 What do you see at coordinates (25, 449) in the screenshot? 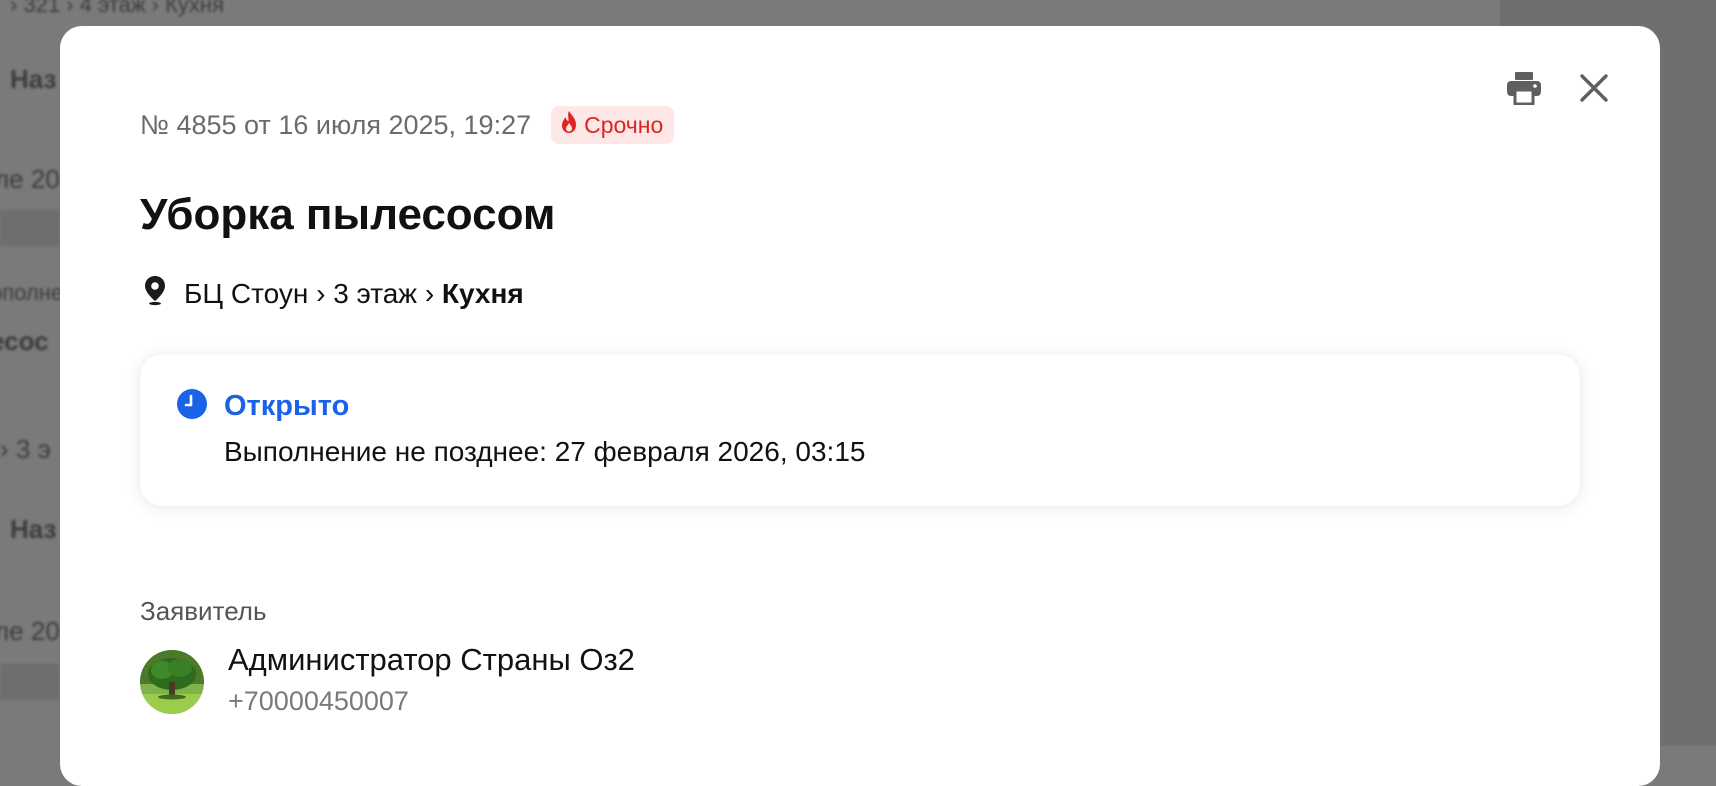
I see `background-text: › 3 э` at bounding box center [25, 449].